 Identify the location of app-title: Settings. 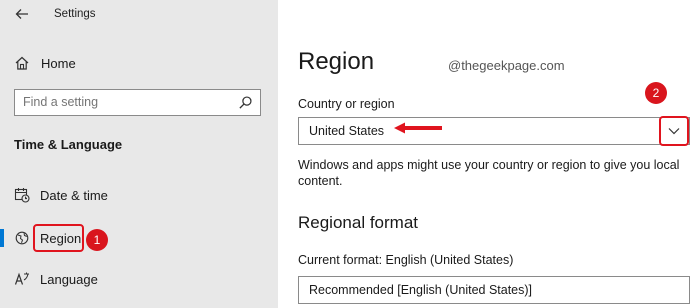
(75, 14).